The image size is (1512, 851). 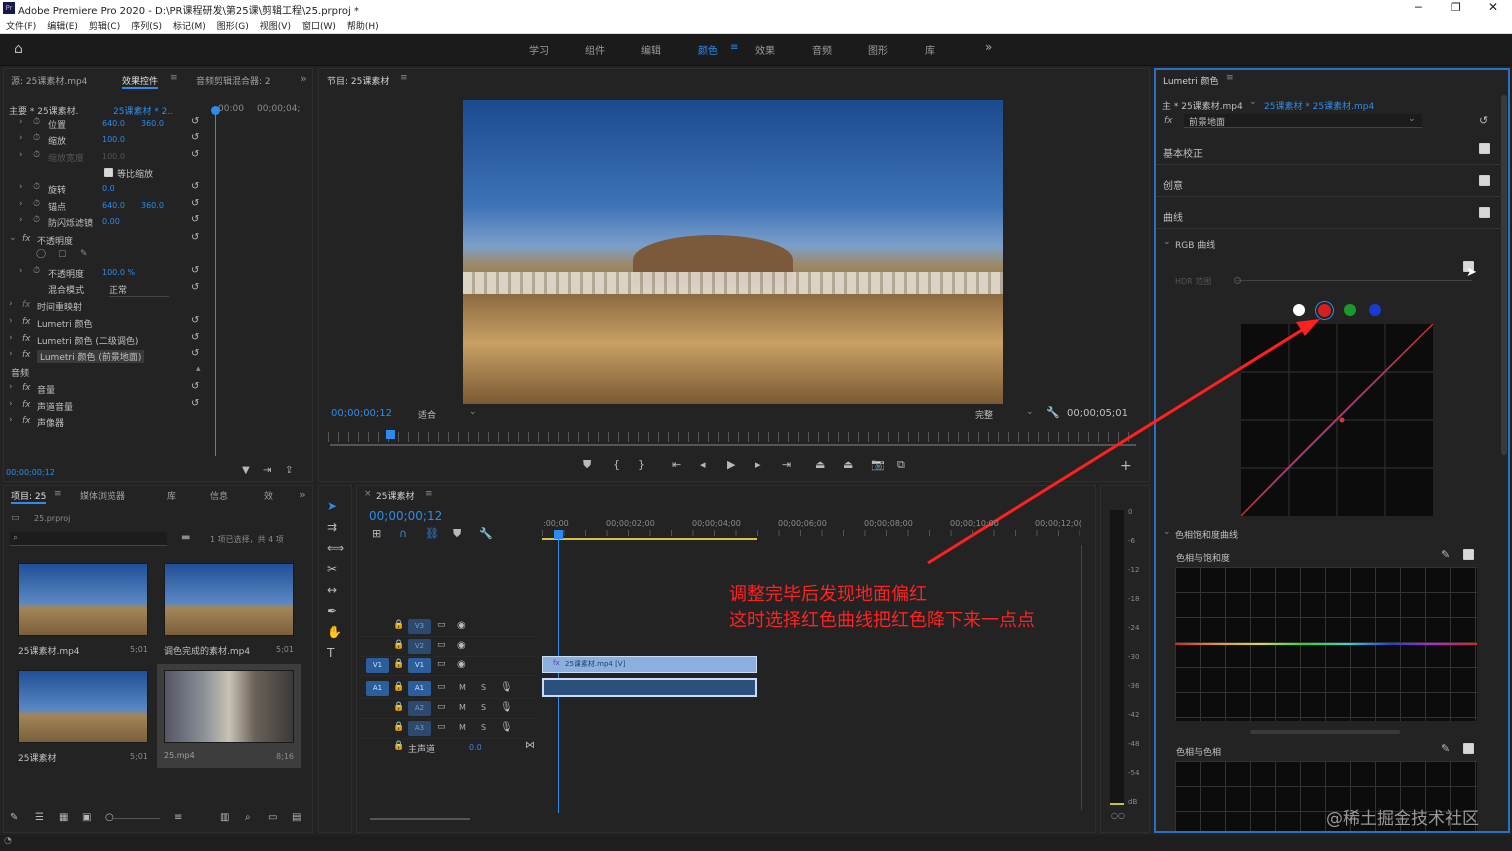 I want to click on workspace-tab: 库, so click(x=930, y=49).